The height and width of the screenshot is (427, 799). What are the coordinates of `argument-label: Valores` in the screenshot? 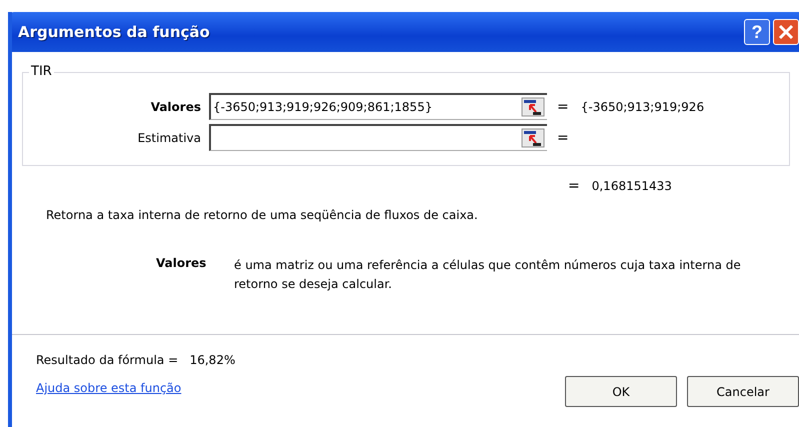 It's located at (176, 107).